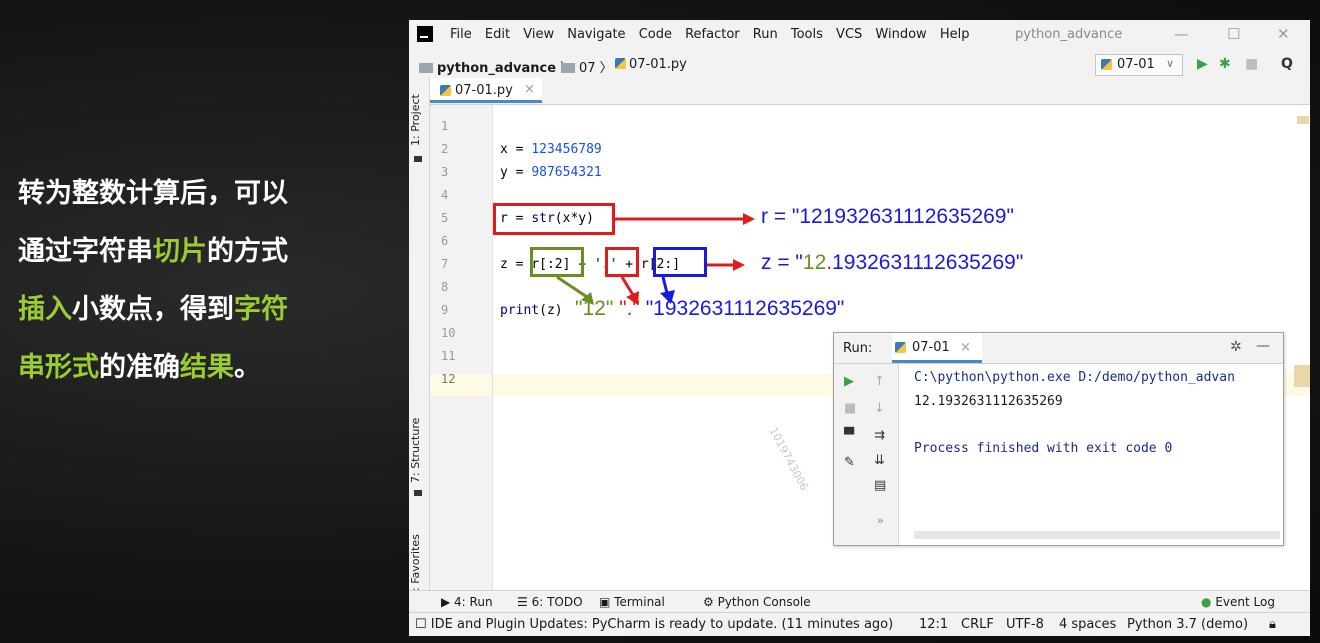 The height and width of the screenshot is (643, 1320). What do you see at coordinates (1097, 535) in the screenshot?
I see `horizontal-scrollbar` at bounding box center [1097, 535].